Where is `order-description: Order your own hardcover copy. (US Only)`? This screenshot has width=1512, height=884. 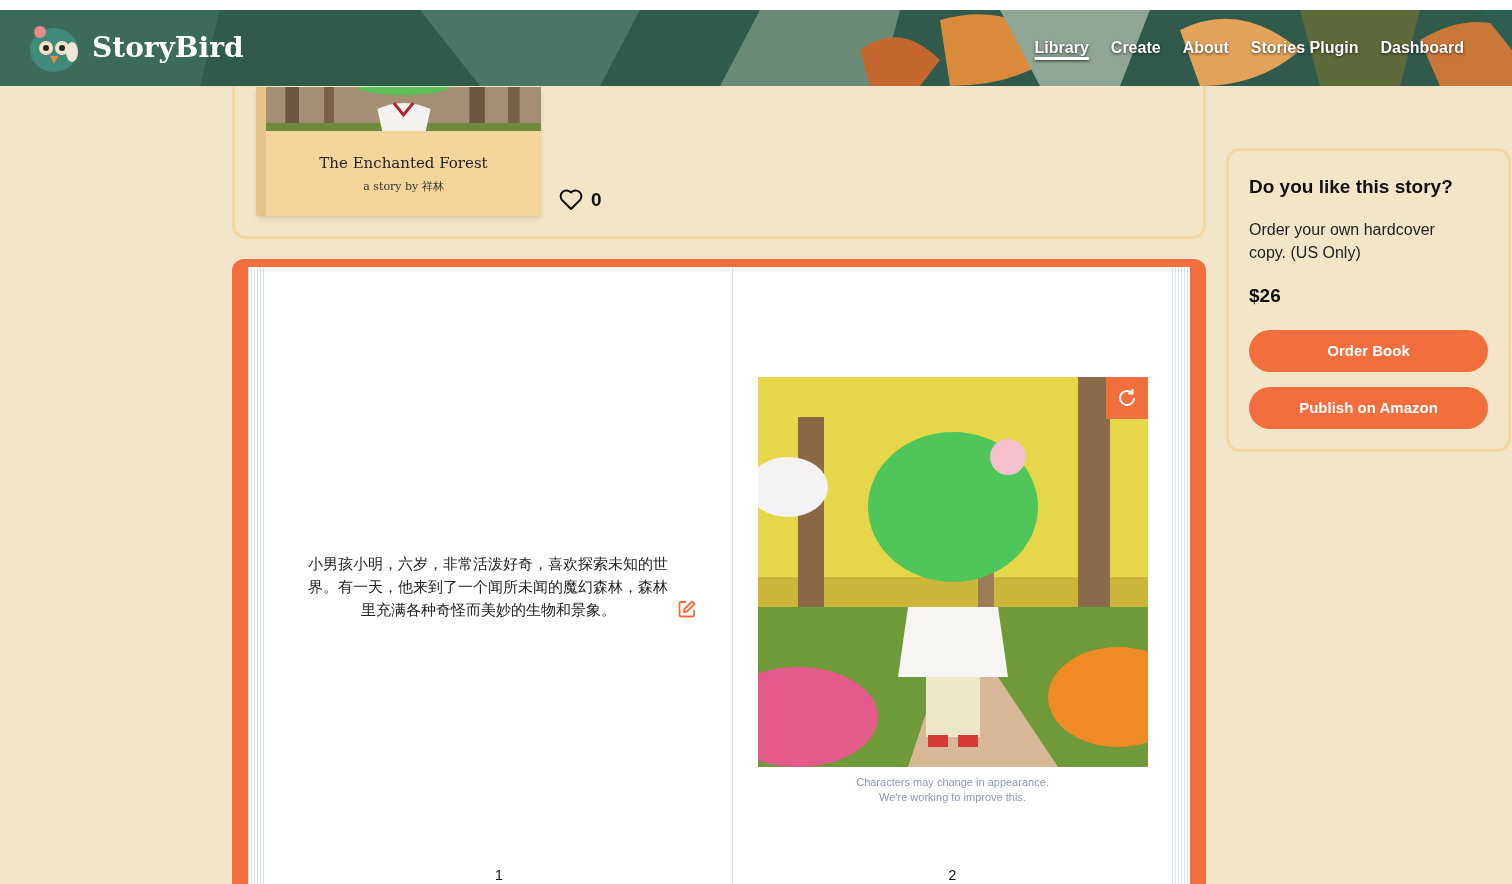 order-description: Order your own hardcover copy. (US Only) is located at coordinates (1342, 241).